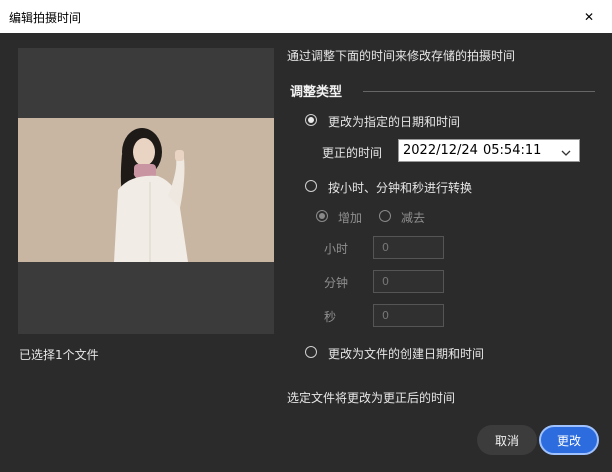  What do you see at coordinates (350, 217) in the screenshot?
I see `label-add: 增加` at bounding box center [350, 217].